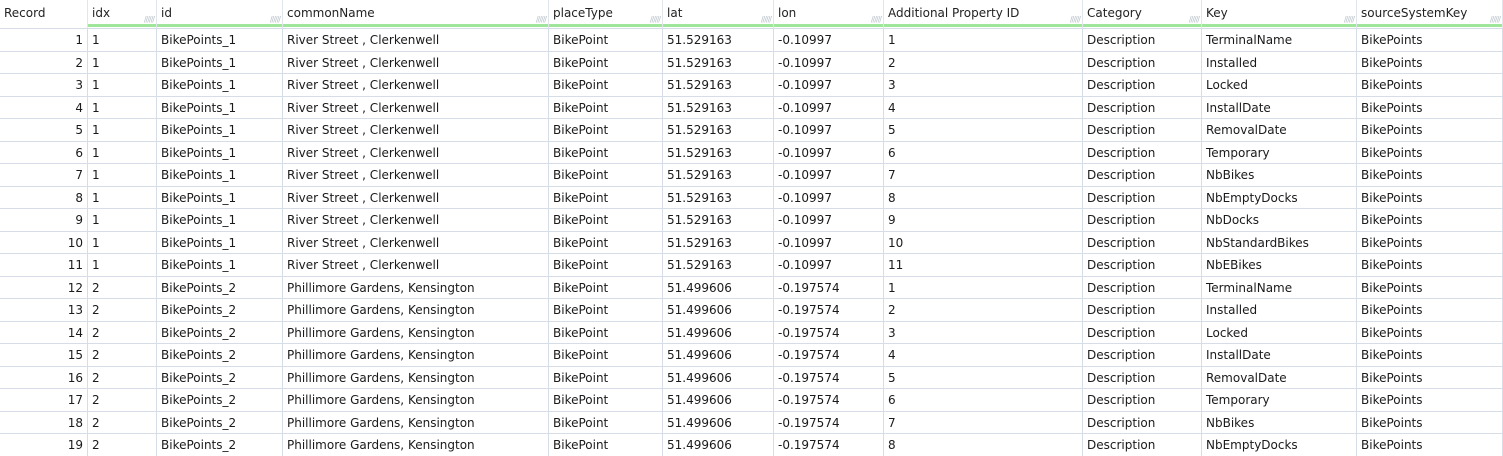 Image resolution: width=1503 pixels, height=456 pixels. Describe the element at coordinates (983, 377) in the screenshot. I see `additional-property-id-cell: 5` at that location.